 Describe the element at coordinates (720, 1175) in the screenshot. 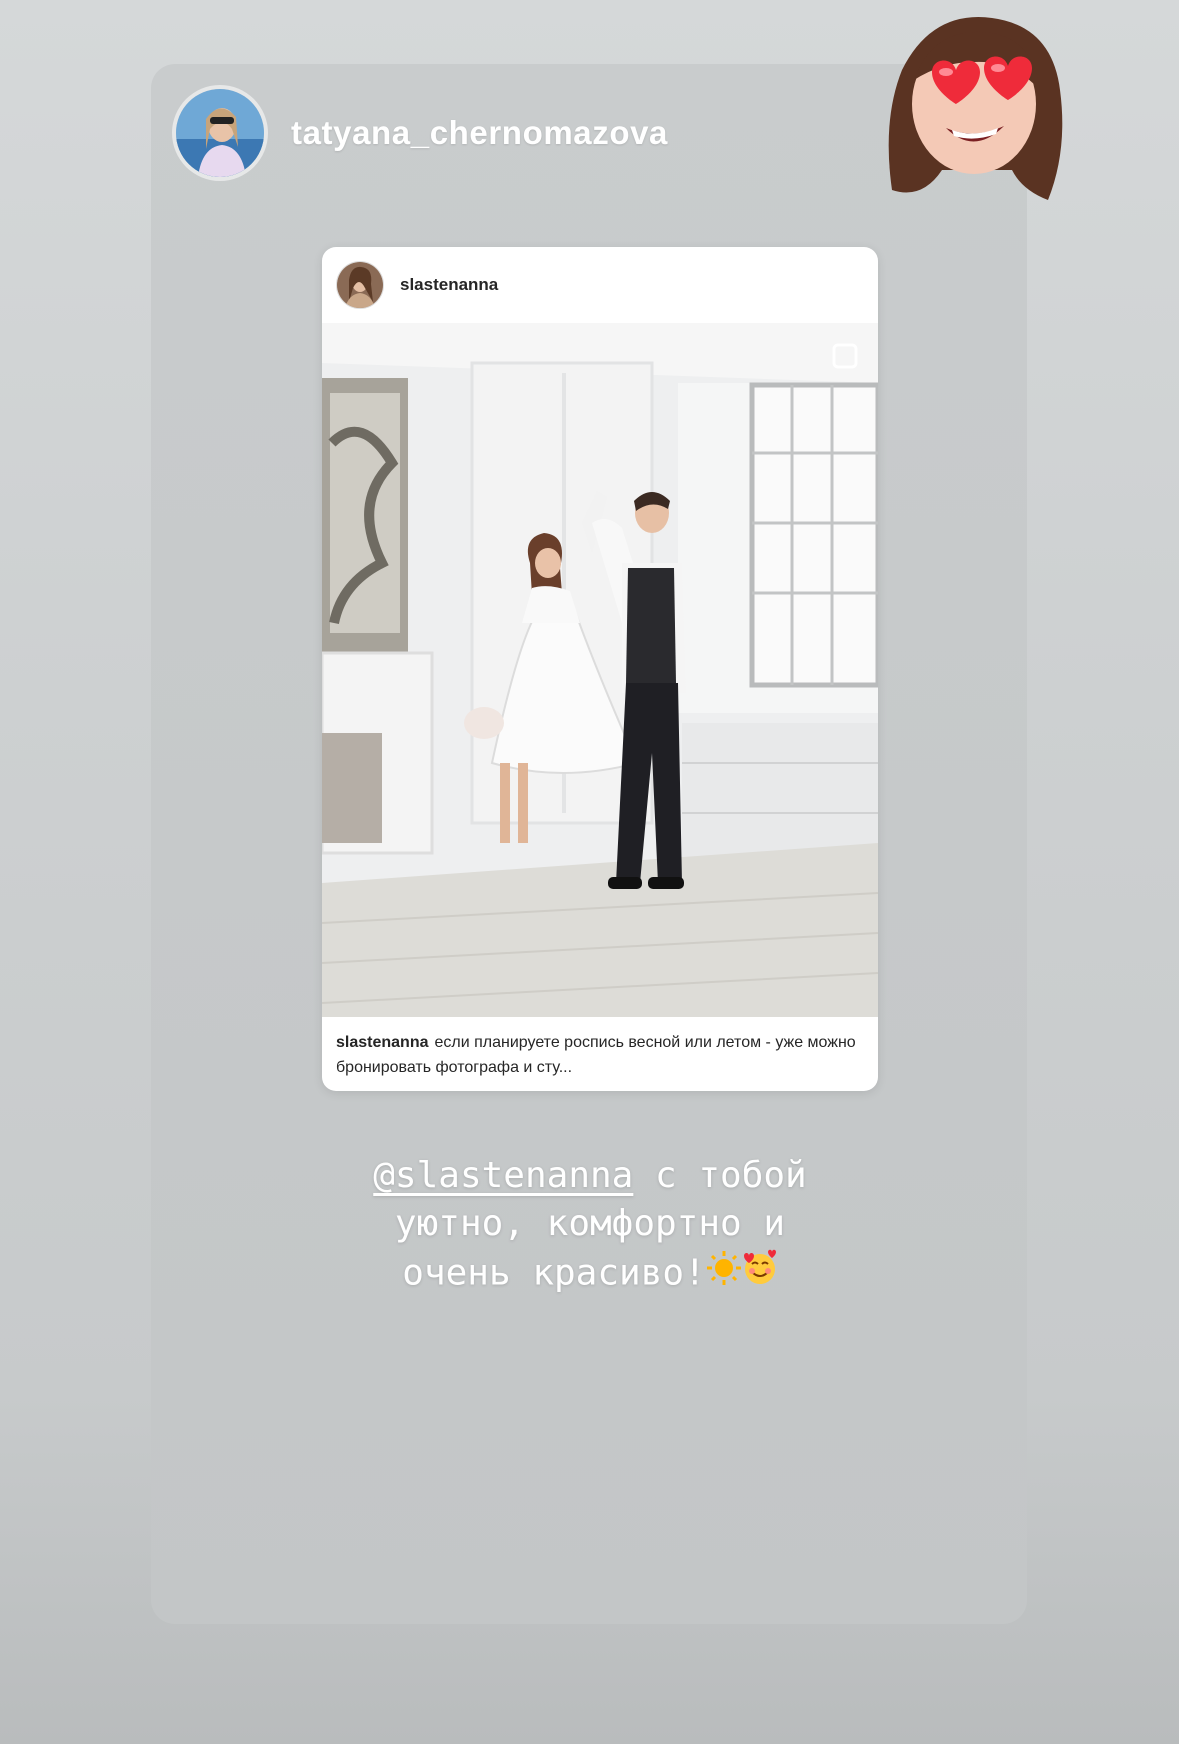

I see `story-text-line-1-rest: с тобой` at that location.